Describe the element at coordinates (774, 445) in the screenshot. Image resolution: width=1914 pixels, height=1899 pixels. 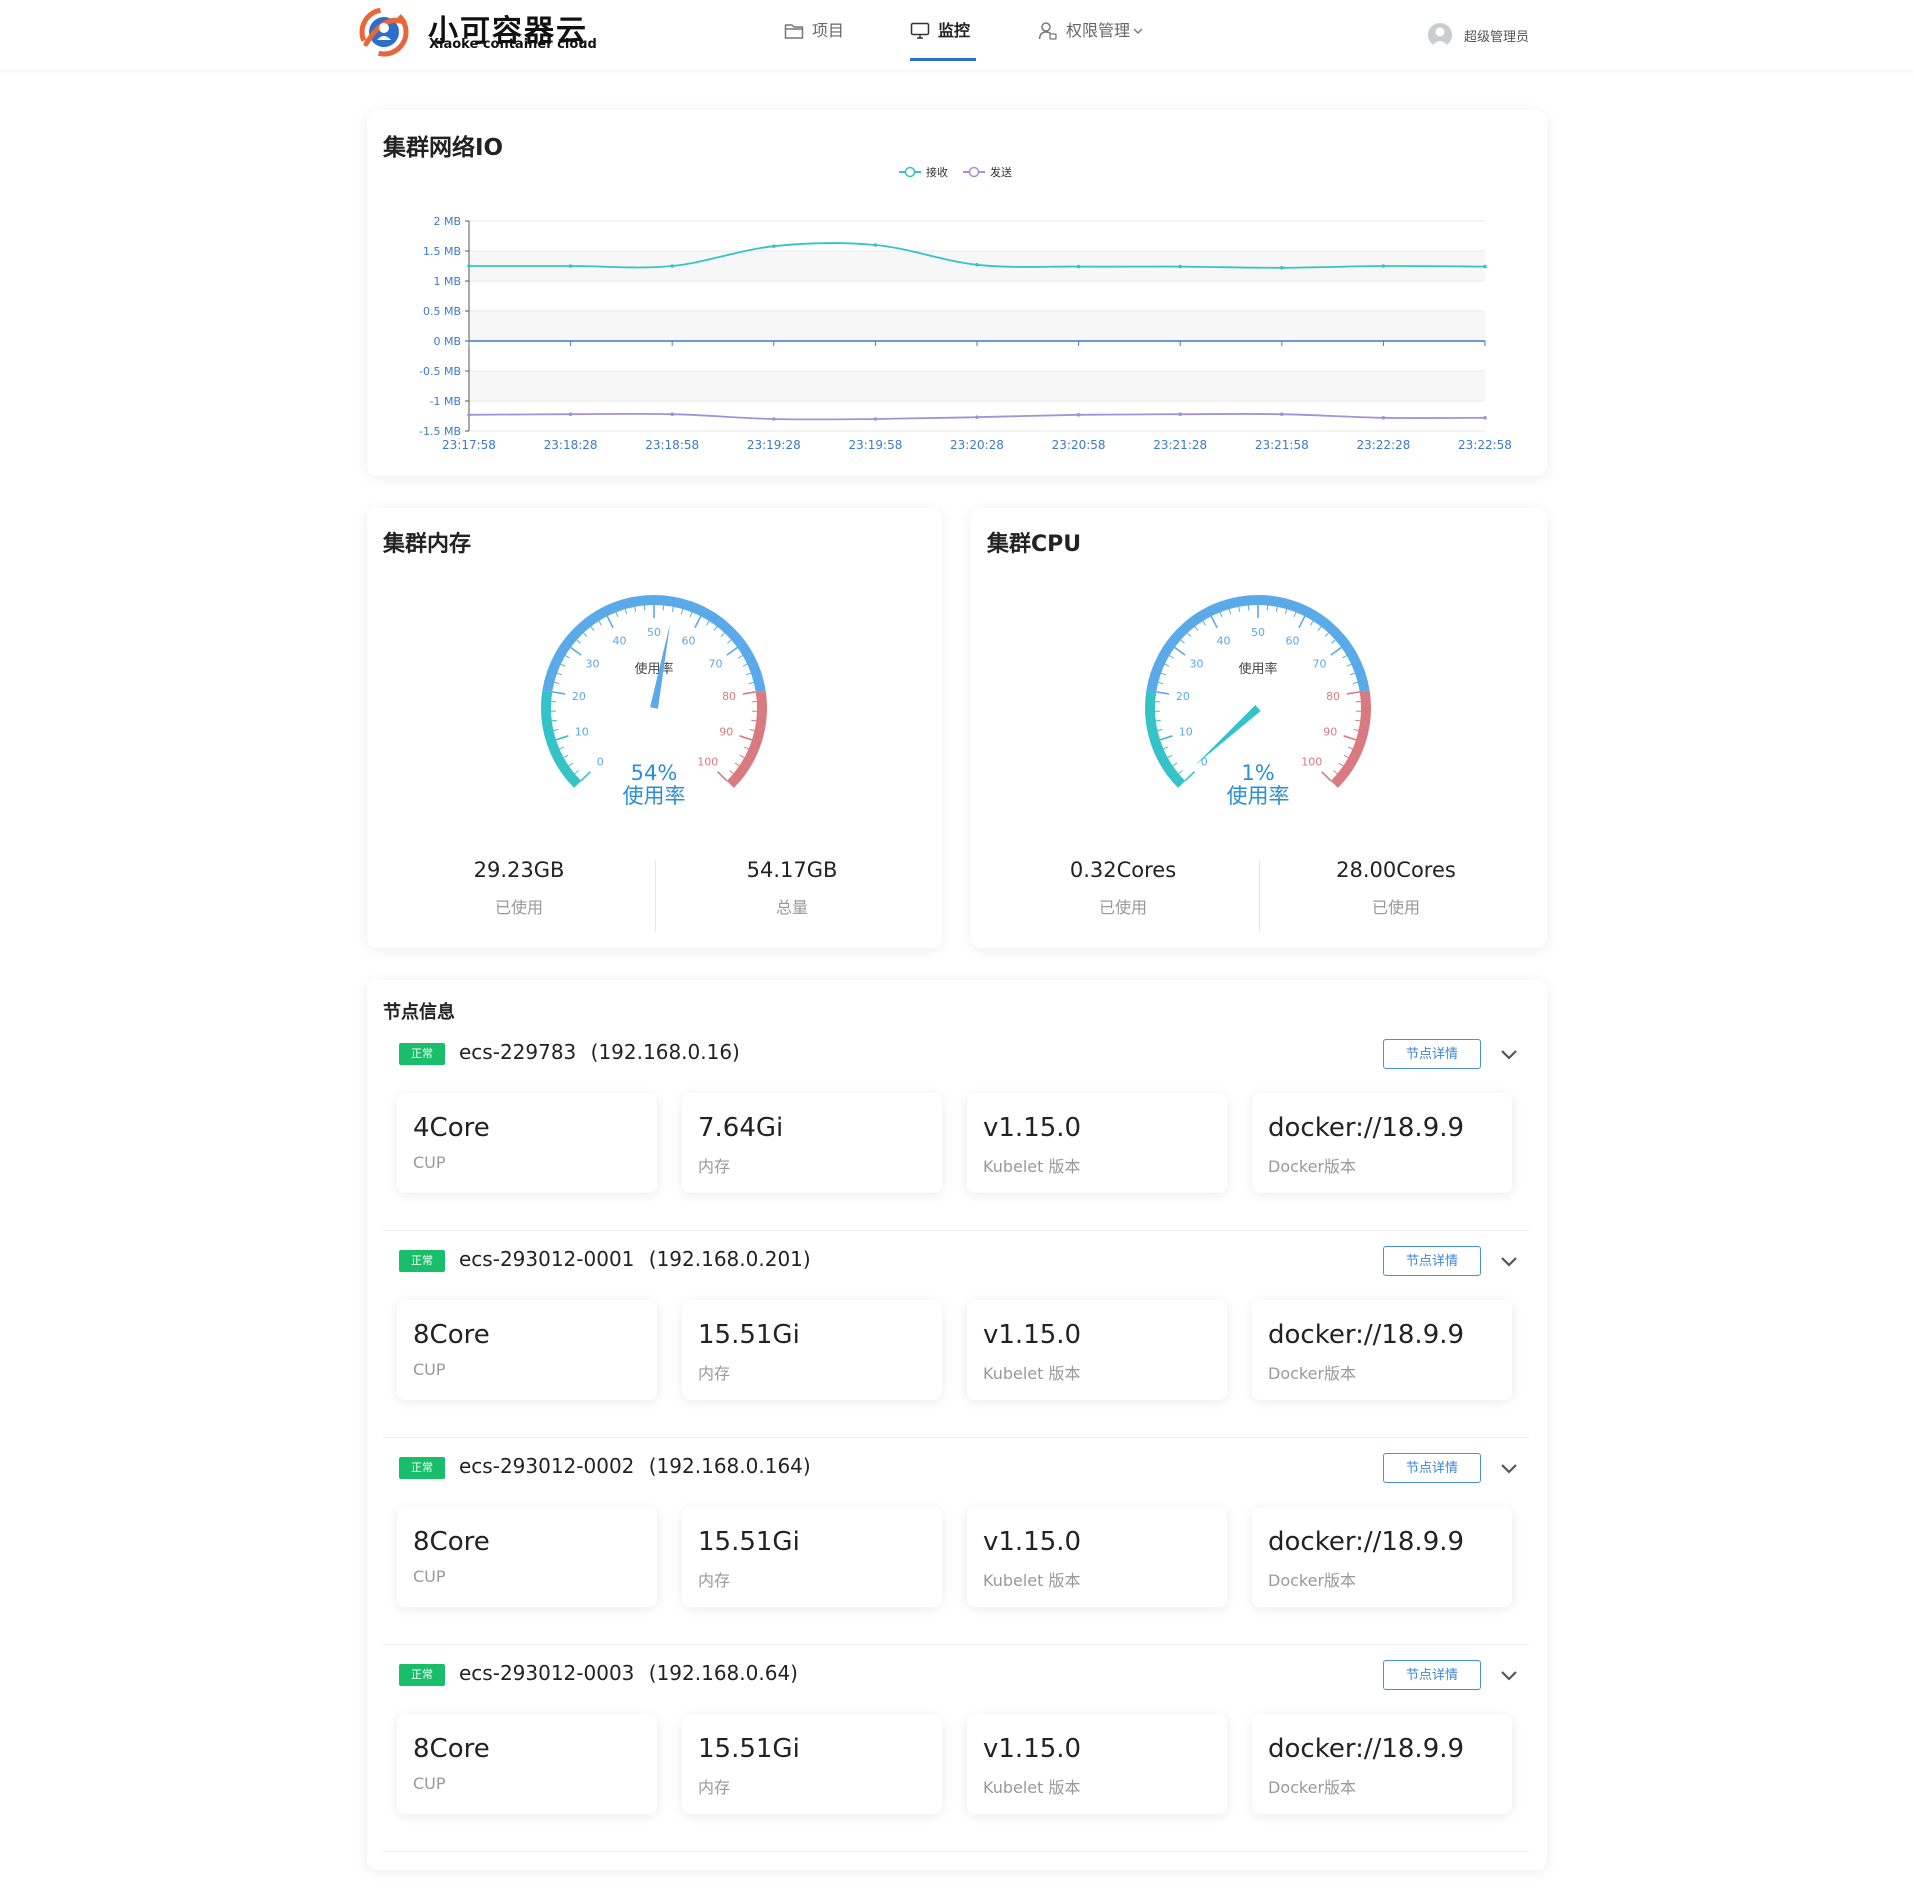
I see `chart-x-tick-label: 23:19:28` at that location.